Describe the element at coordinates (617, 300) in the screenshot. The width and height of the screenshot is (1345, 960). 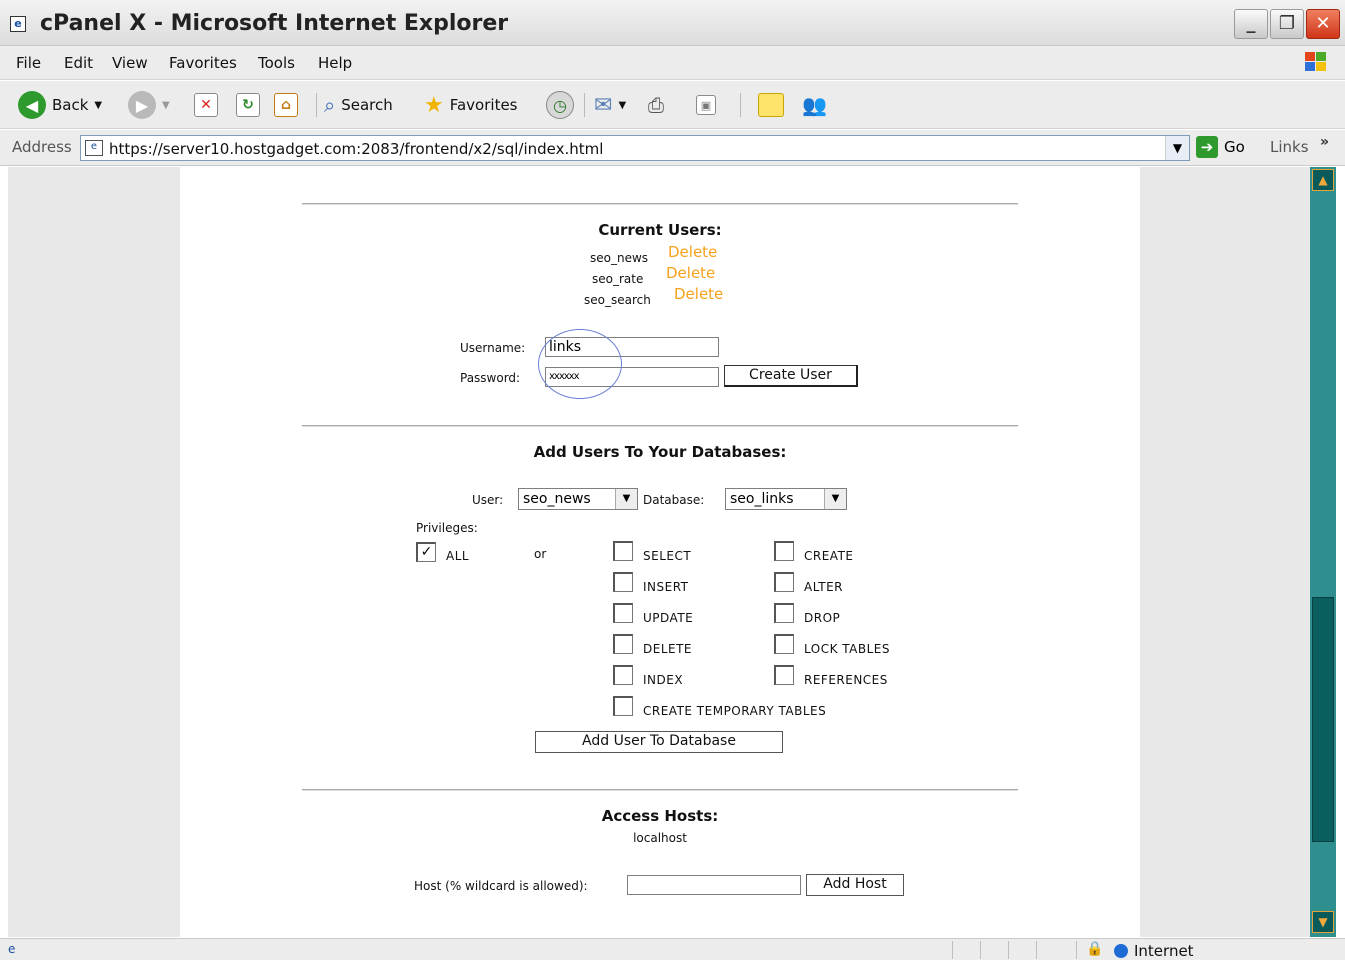
I see `user-name: seo_search` at that location.